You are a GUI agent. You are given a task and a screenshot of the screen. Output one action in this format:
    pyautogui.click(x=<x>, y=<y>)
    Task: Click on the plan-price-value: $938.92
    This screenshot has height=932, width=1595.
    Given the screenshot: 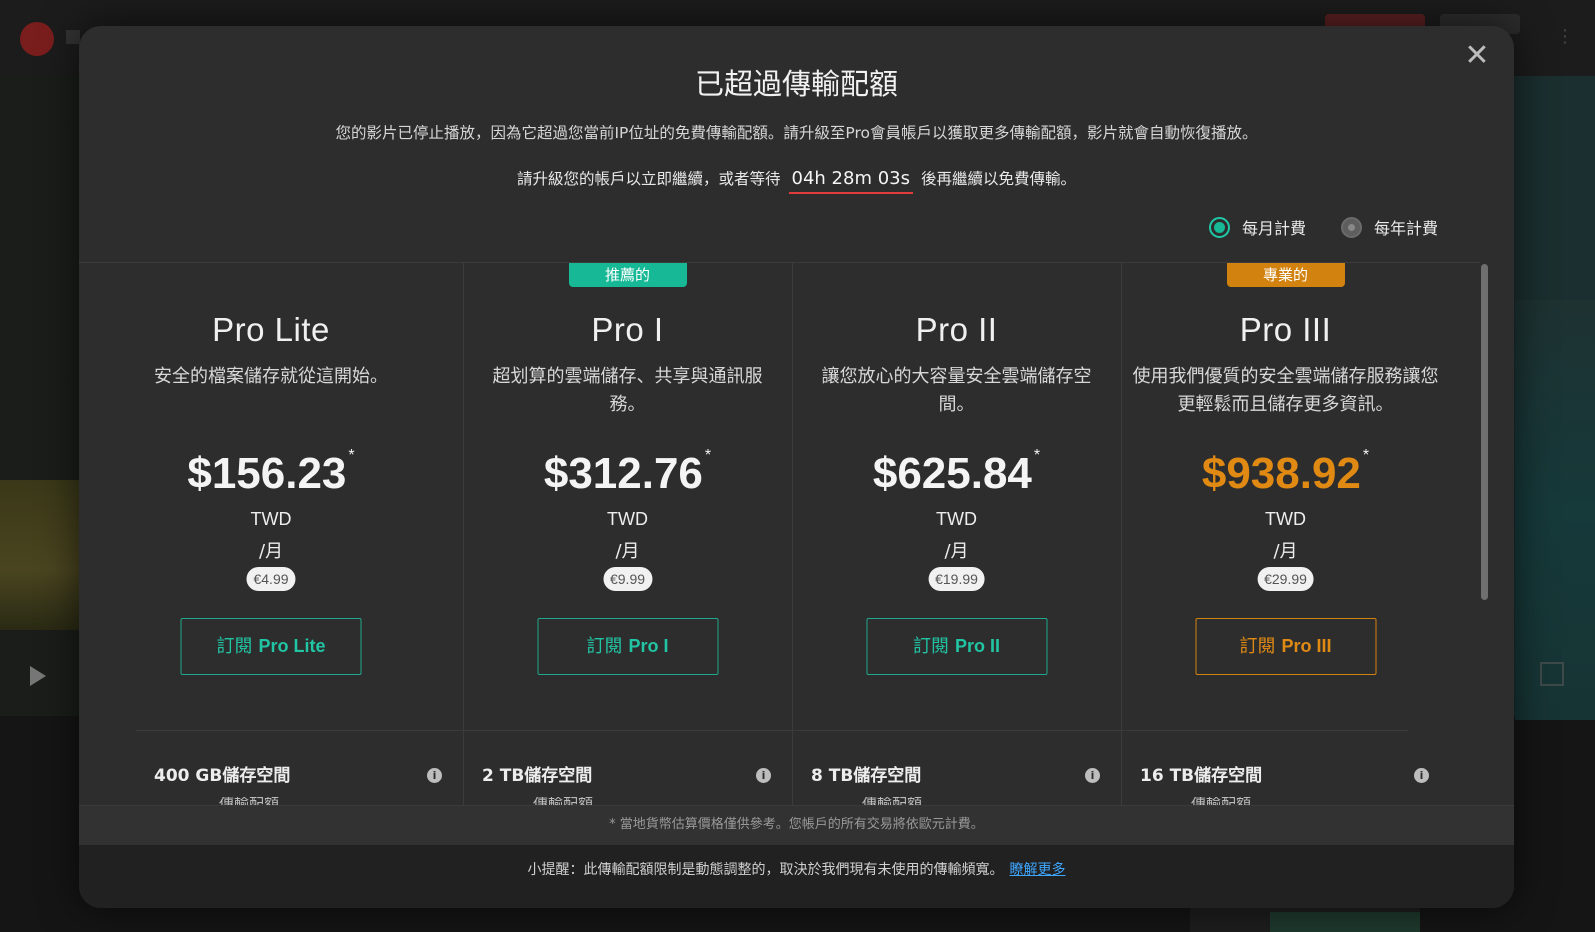 What is the action you would take?
    pyautogui.click(x=1281, y=473)
    